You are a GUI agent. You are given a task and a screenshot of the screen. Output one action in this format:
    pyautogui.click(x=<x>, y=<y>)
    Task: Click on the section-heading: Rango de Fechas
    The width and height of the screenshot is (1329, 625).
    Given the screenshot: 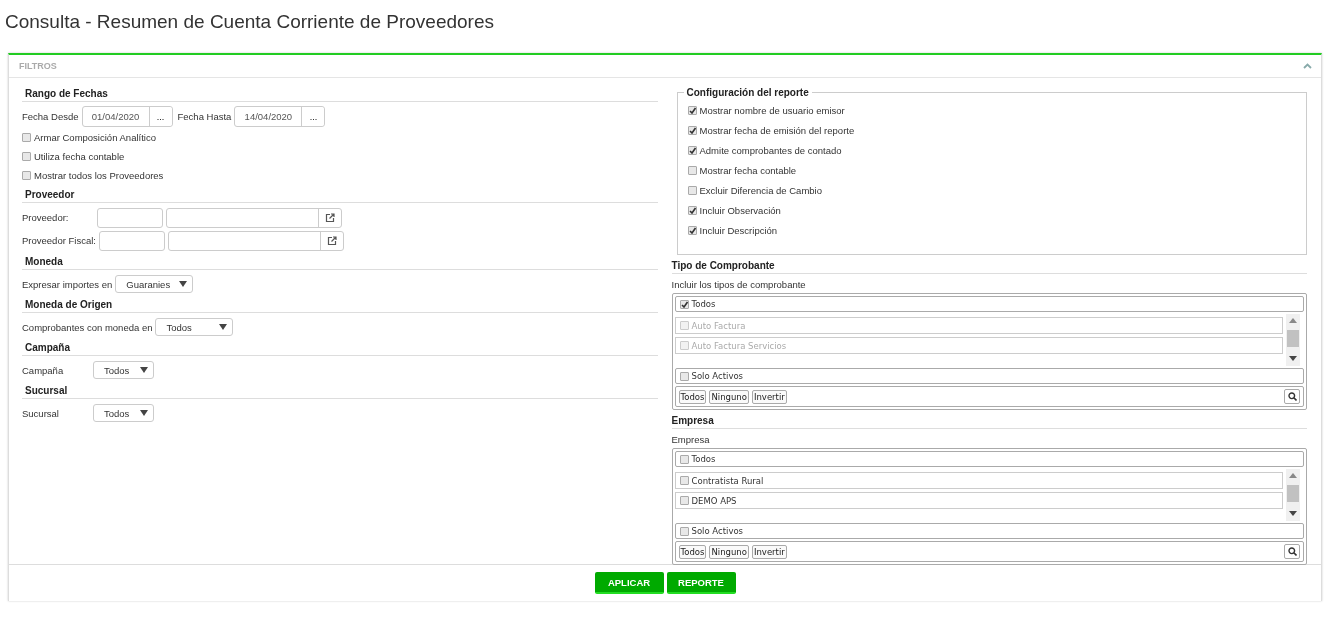 What is the action you would take?
    pyautogui.click(x=340, y=93)
    